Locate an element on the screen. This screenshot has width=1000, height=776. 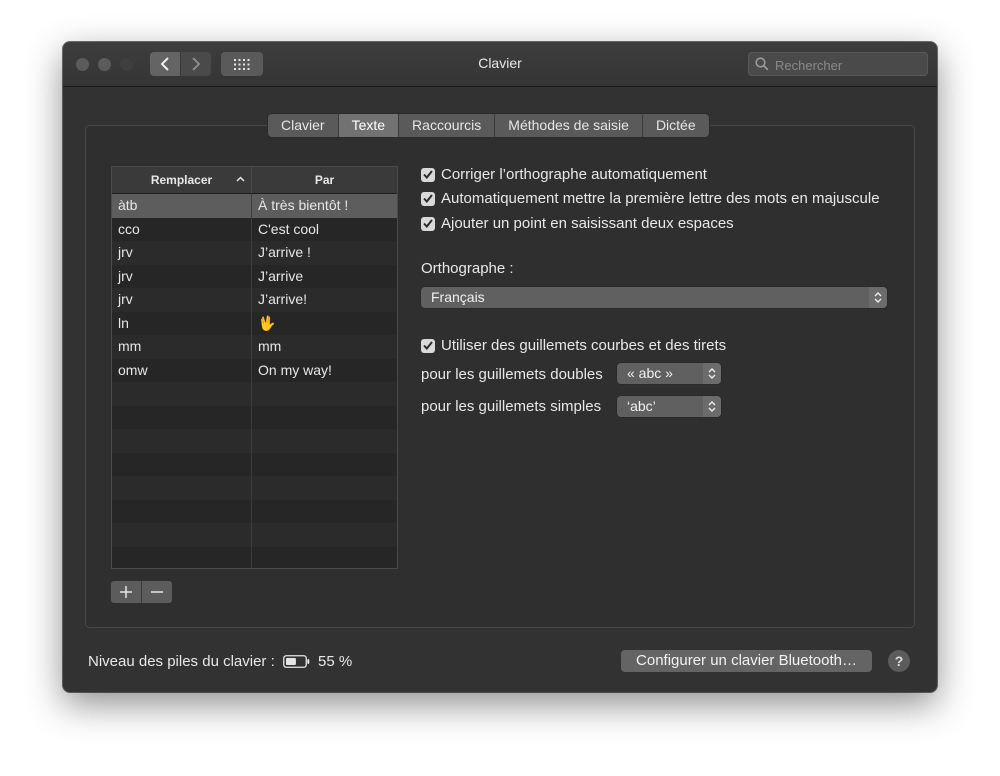
minus-icon is located at coordinates (157, 592).